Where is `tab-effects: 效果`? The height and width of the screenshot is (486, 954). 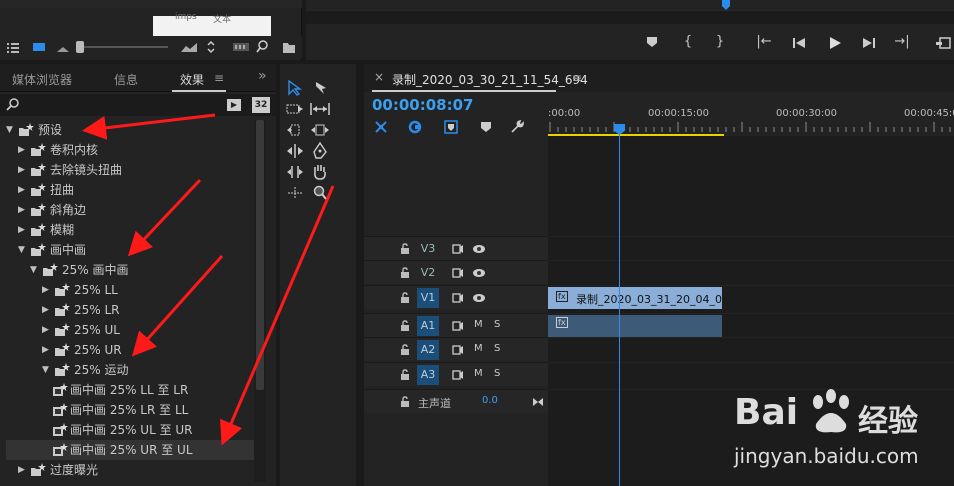 tab-effects: 效果 is located at coordinates (192, 79).